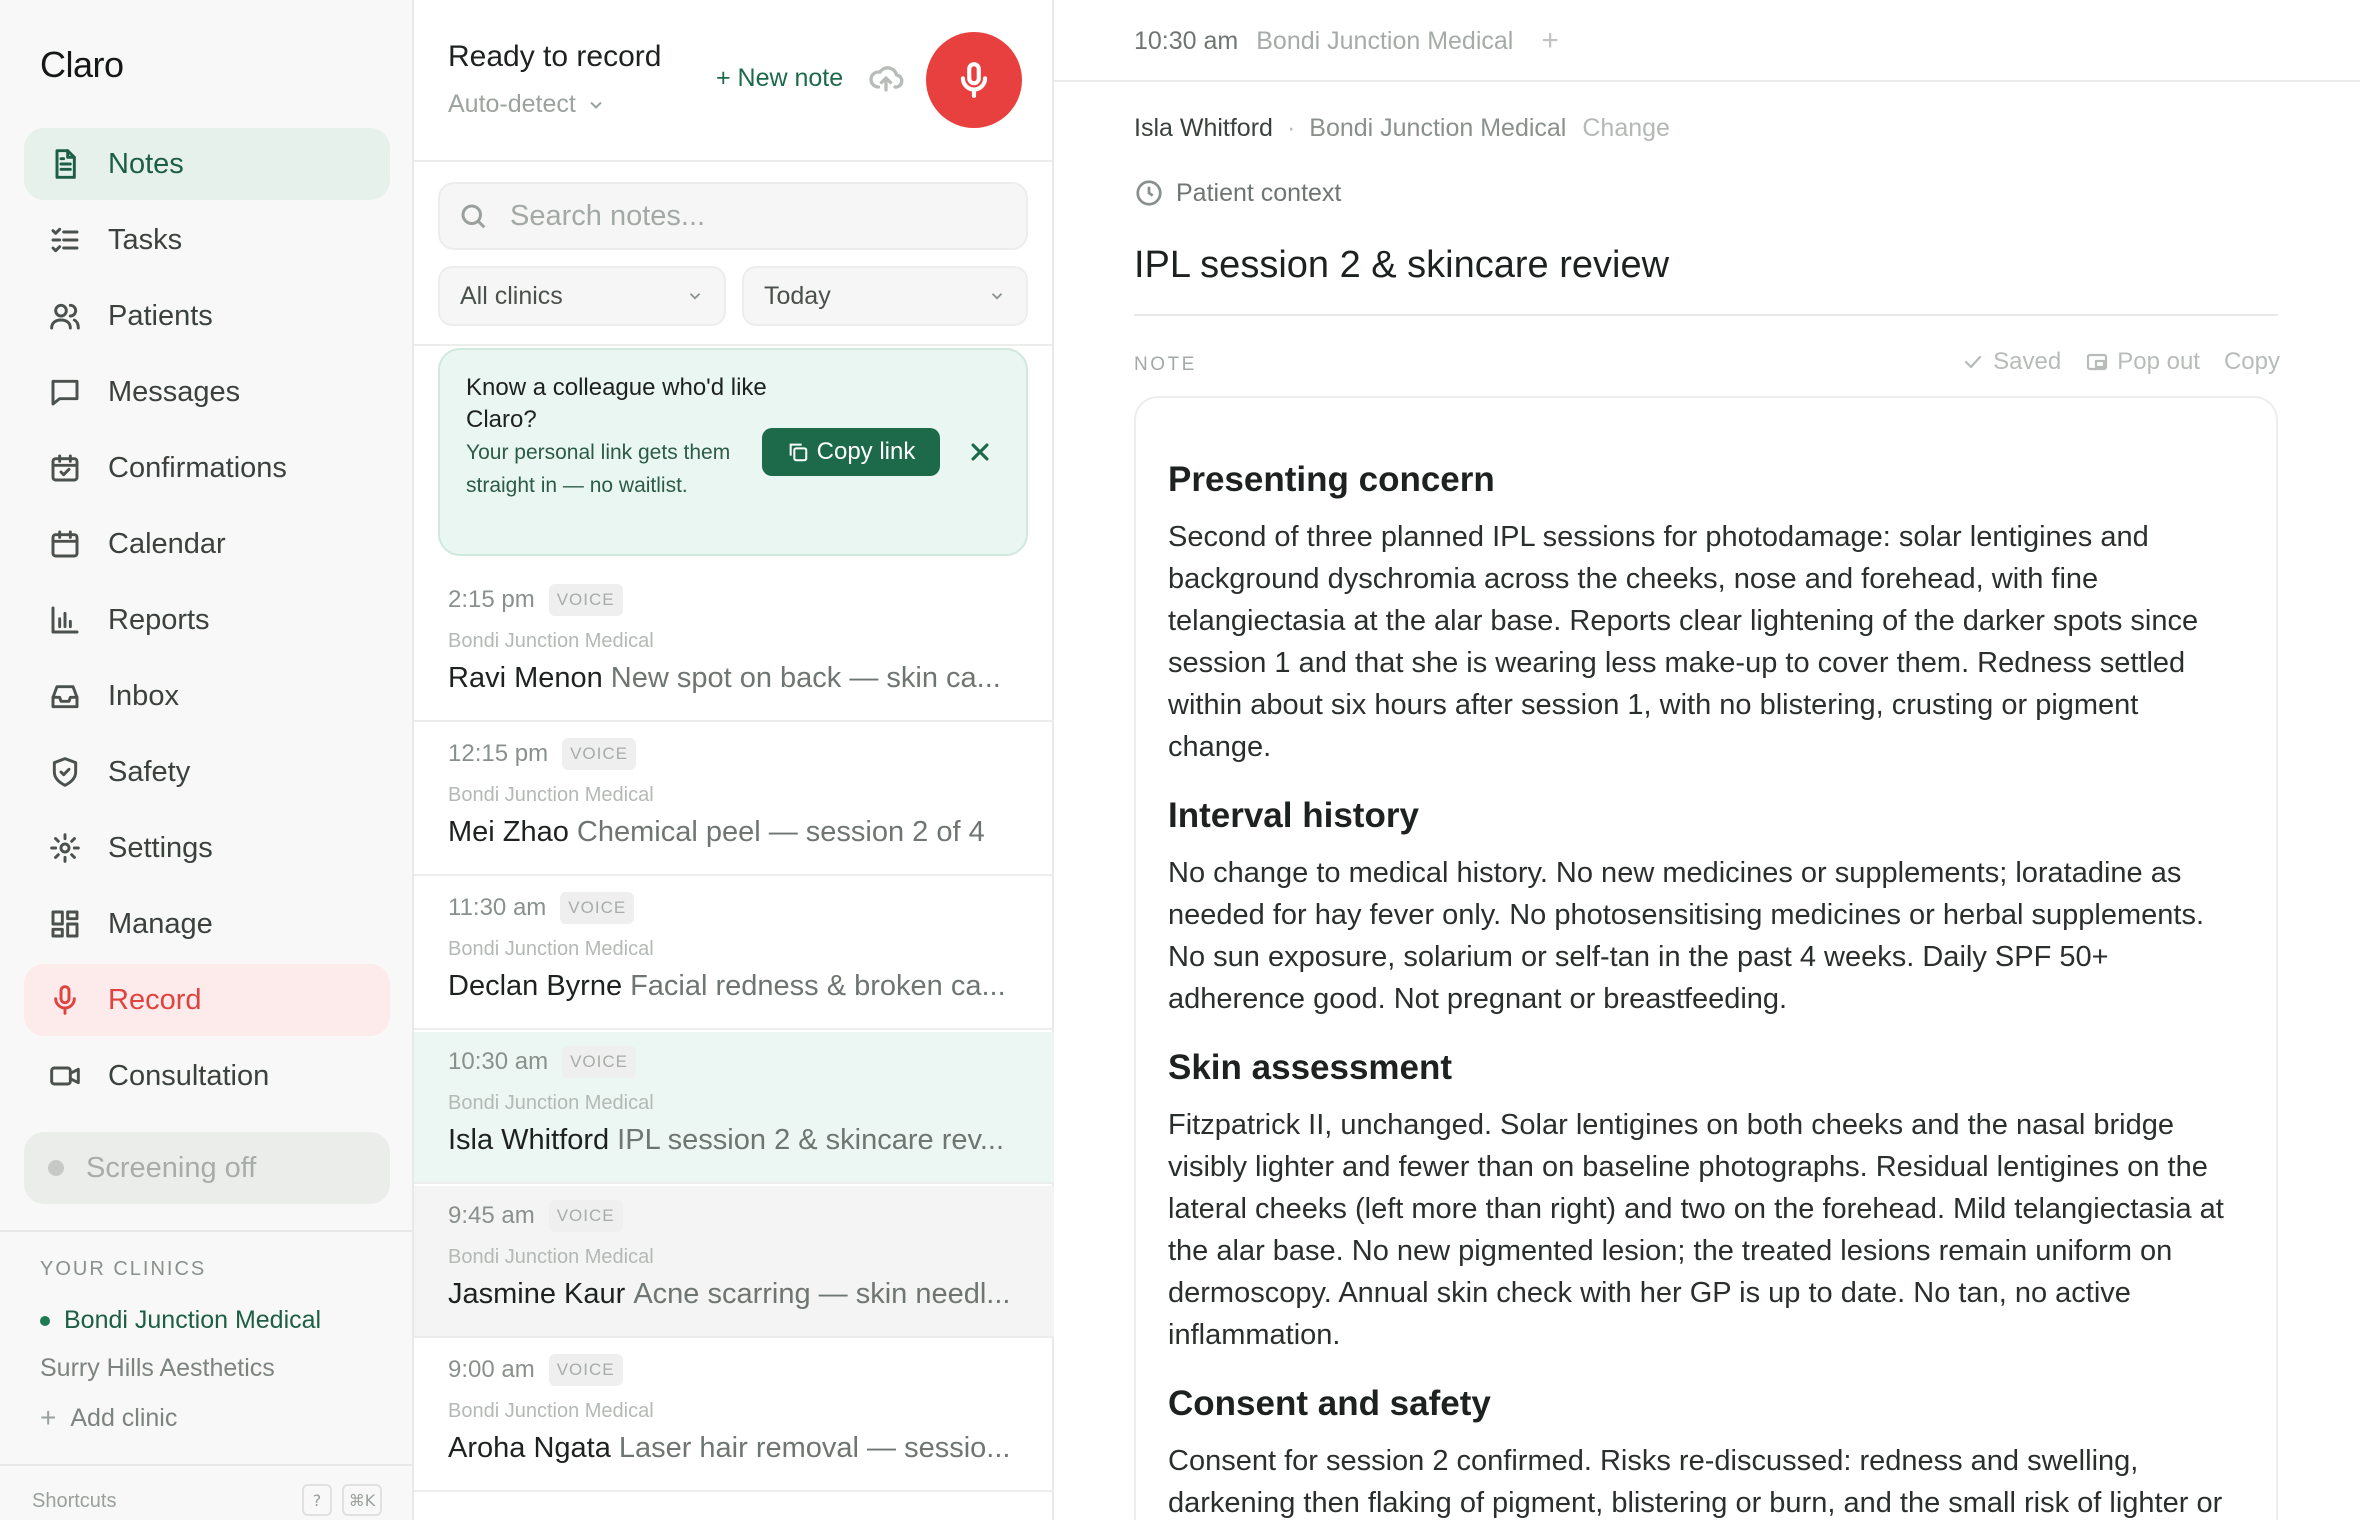  What do you see at coordinates (798, 452) in the screenshot?
I see `copy-icon` at bounding box center [798, 452].